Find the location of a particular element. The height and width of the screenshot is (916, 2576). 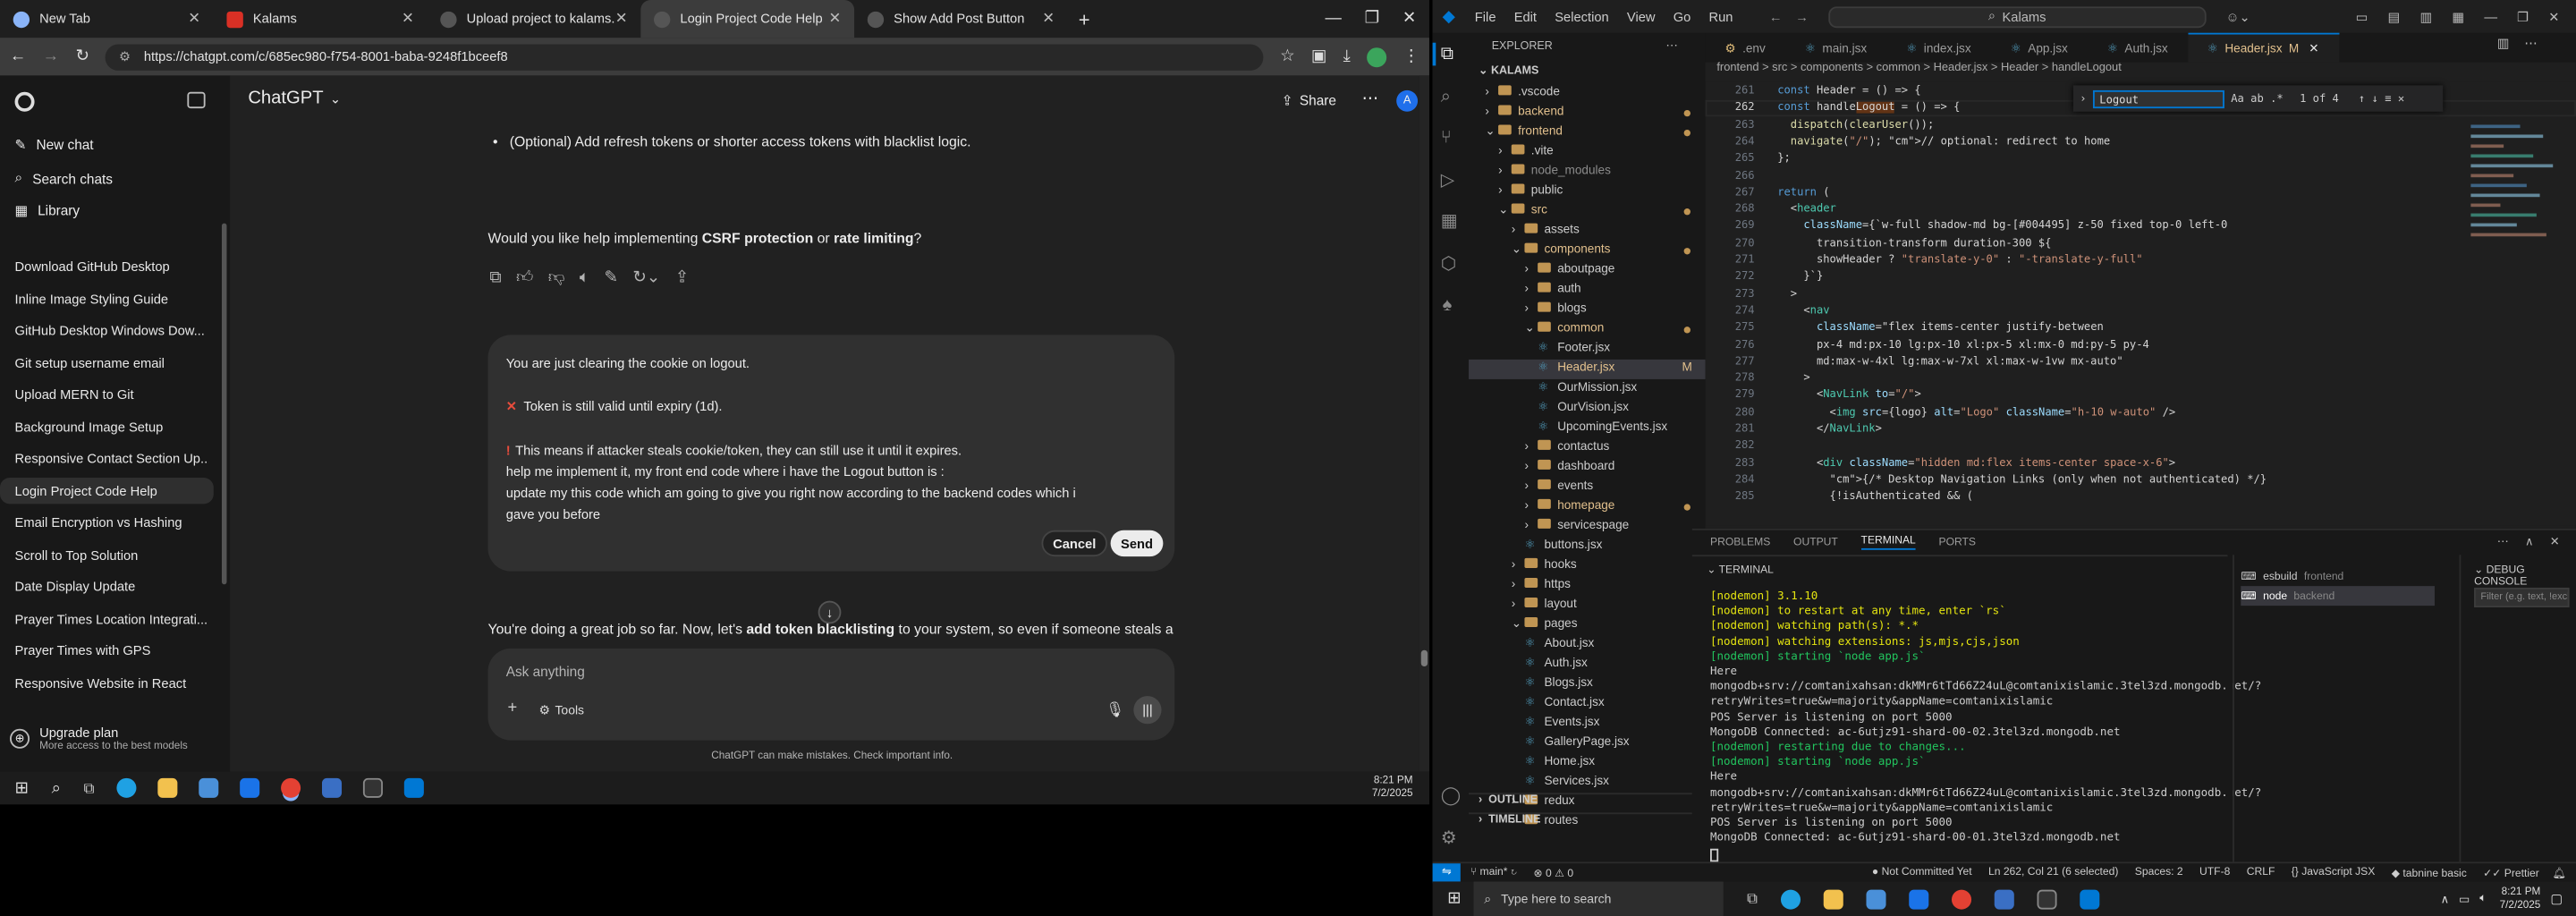

editor-tab: ⚛ App.jsx is located at coordinates (2039, 48).